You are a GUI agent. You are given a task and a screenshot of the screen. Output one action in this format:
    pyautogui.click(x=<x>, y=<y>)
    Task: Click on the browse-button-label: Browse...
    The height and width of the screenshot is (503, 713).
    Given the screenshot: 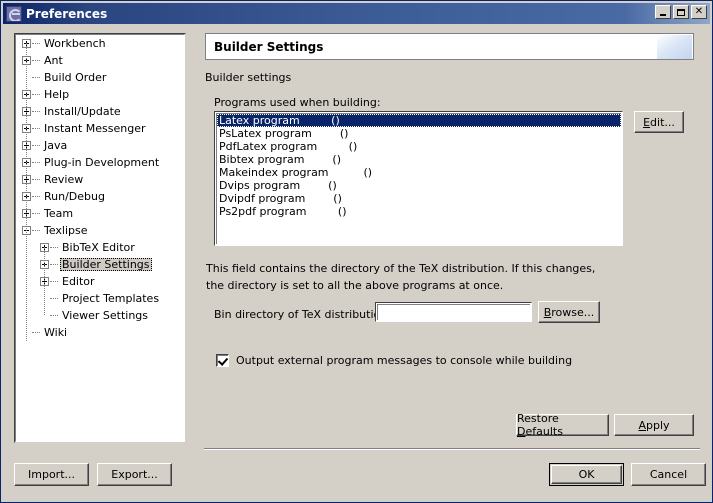 What is the action you would take?
    pyautogui.click(x=569, y=312)
    